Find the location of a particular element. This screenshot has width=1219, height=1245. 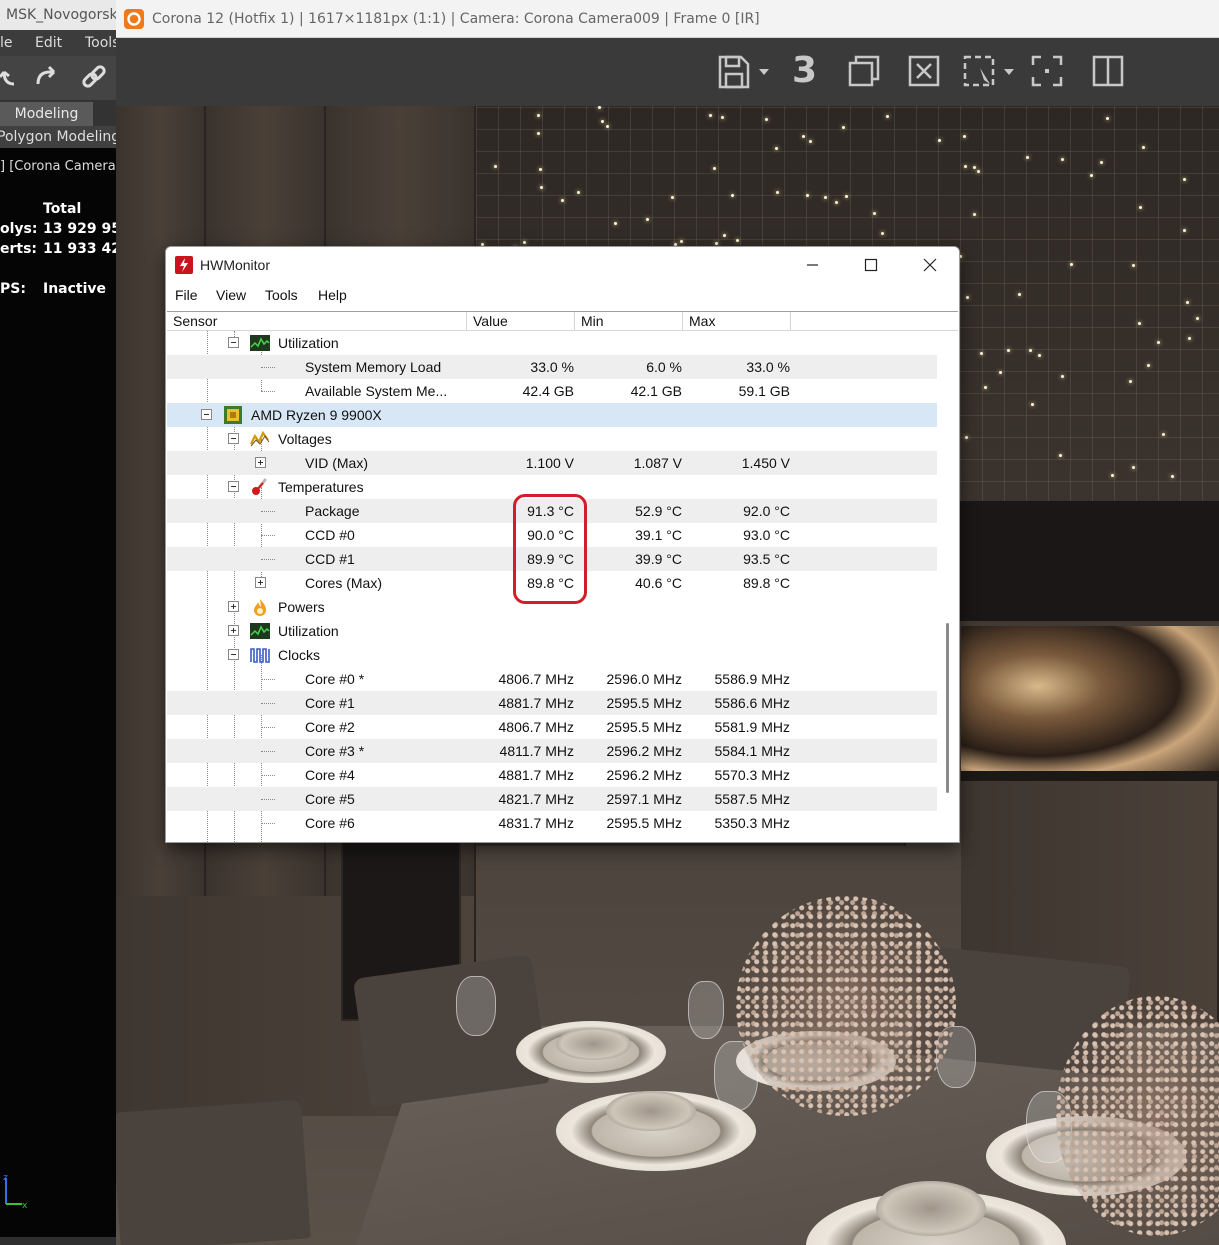

column-value: Value is located at coordinates (521, 321).